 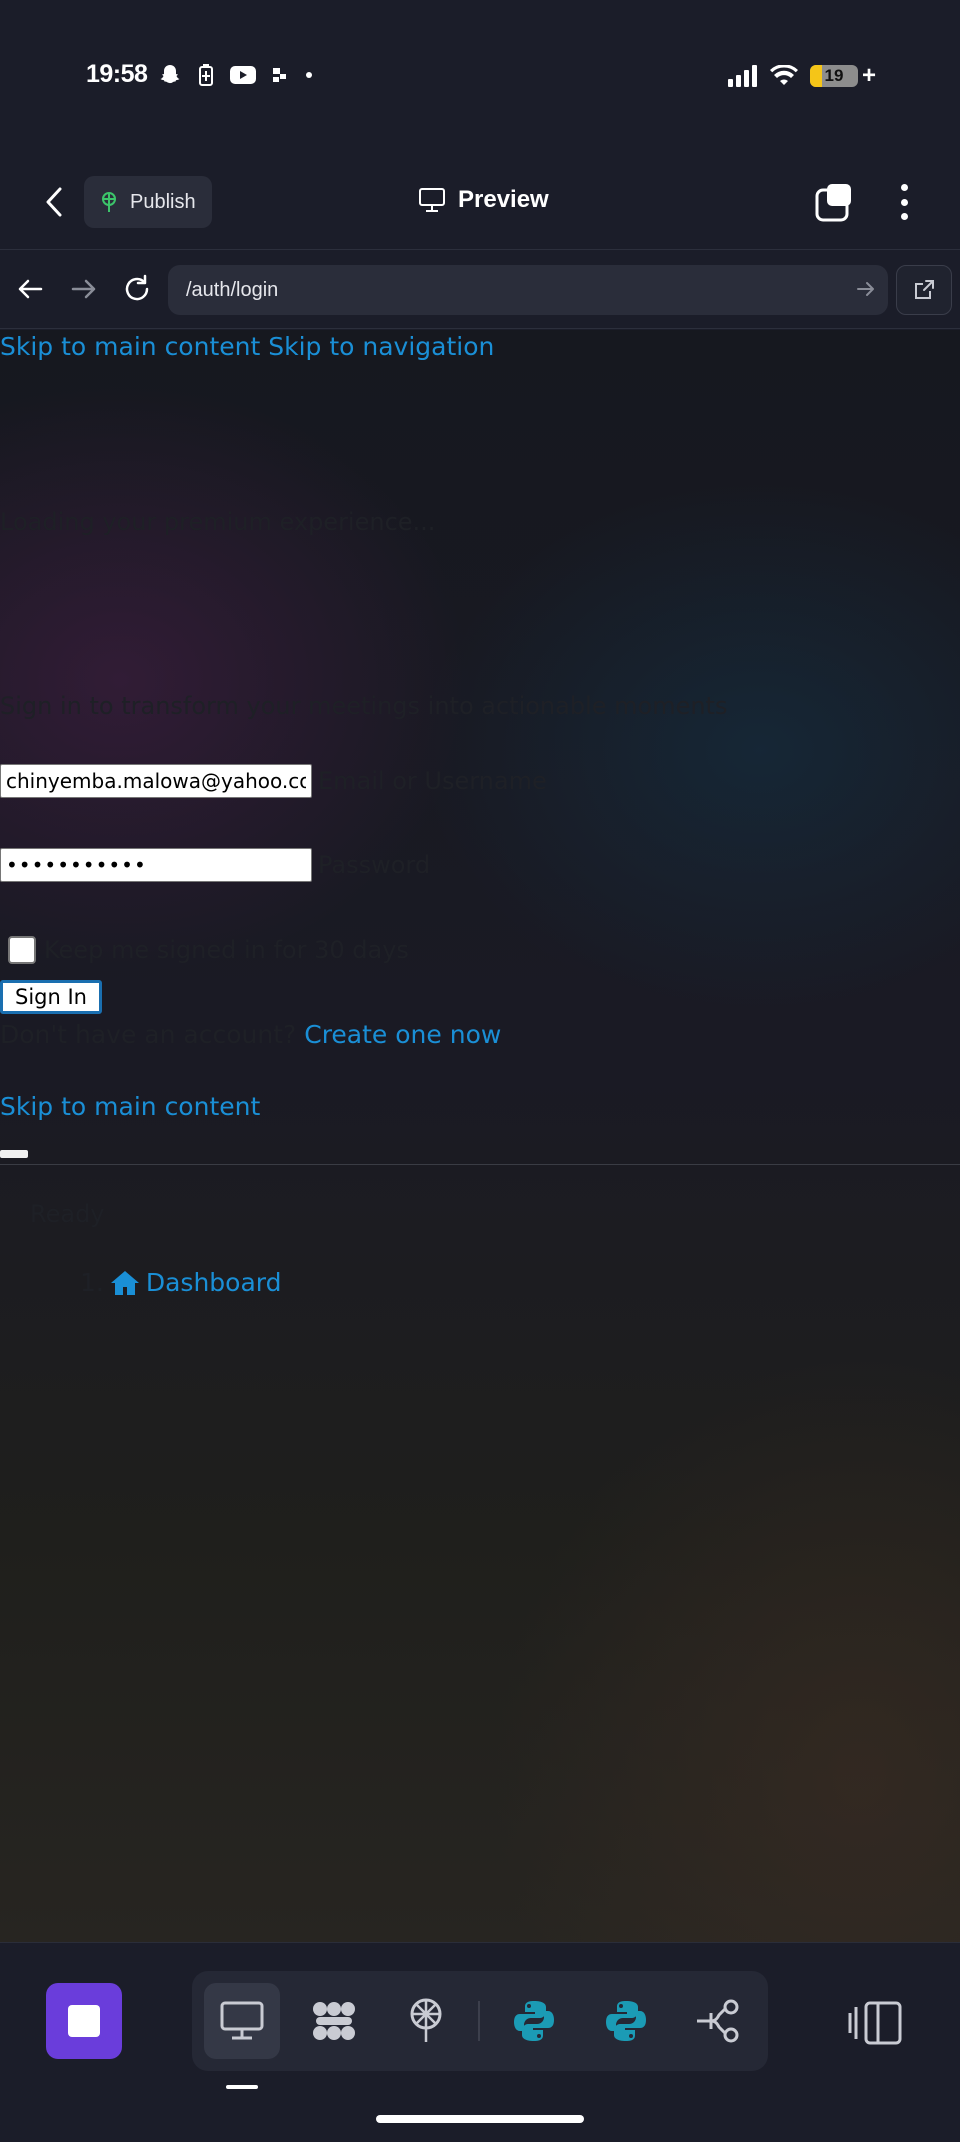 What do you see at coordinates (156, 781) in the screenshot?
I see `email-field` at bounding box center [156, 781].